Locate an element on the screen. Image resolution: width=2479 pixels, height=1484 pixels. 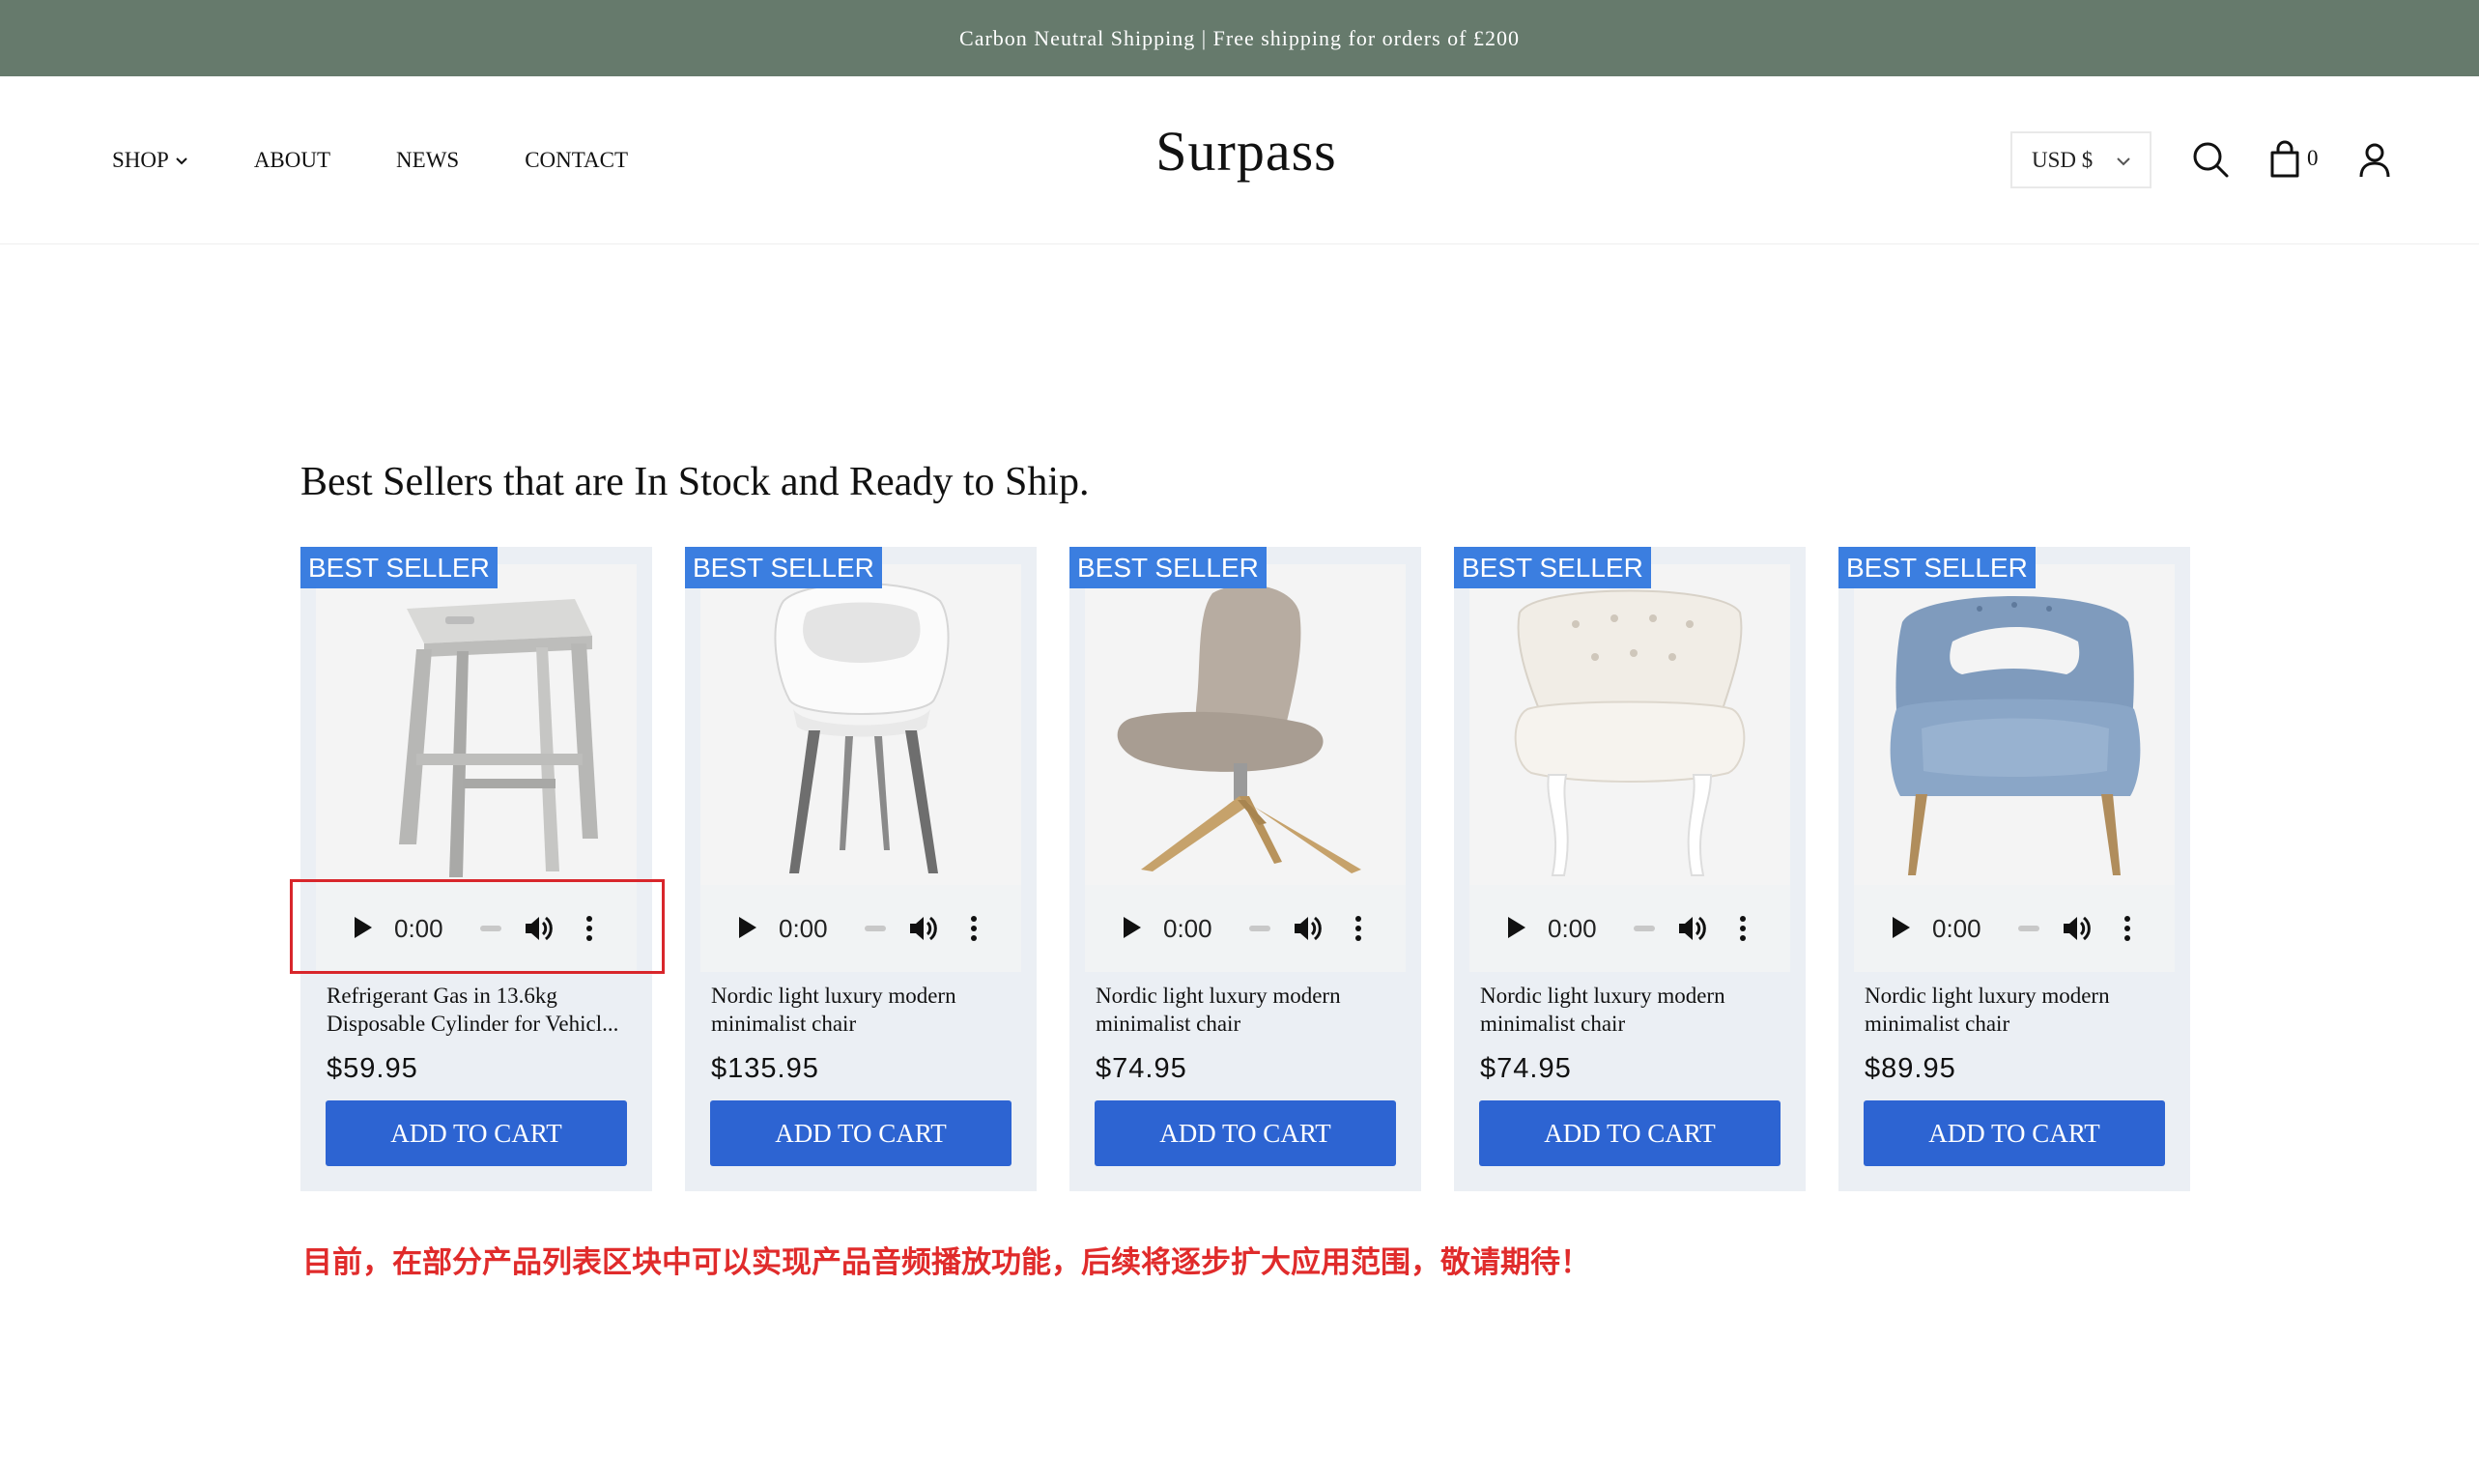
product-price: $135.95 is located at coordinates (765, 1069).